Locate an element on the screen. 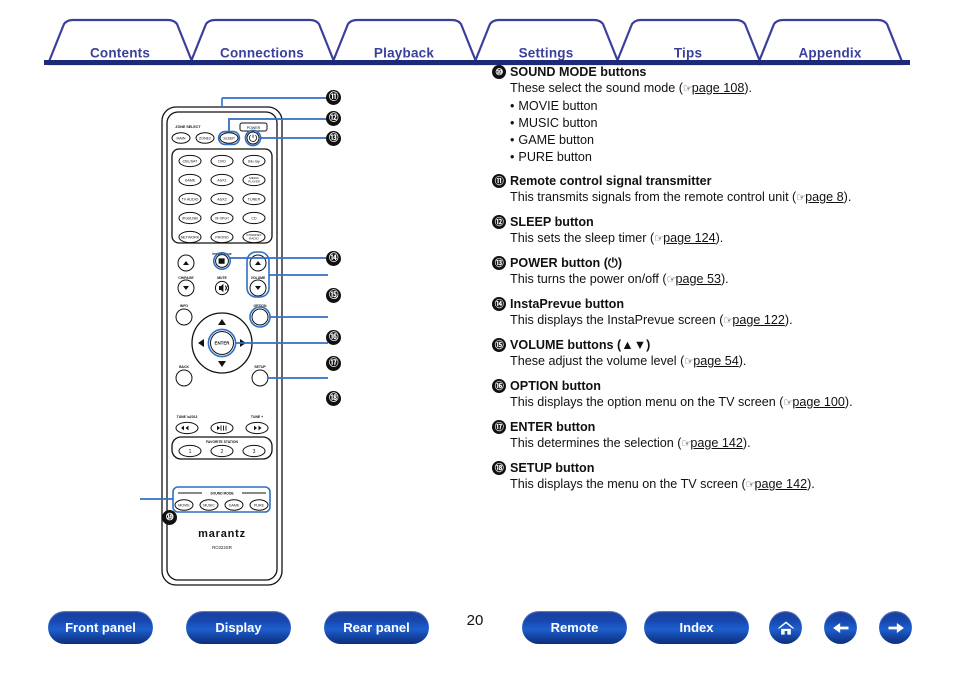 The width and height of the screenshot is (954, 673). nav-remote-button: Remote is located at coordinates (574, 627).